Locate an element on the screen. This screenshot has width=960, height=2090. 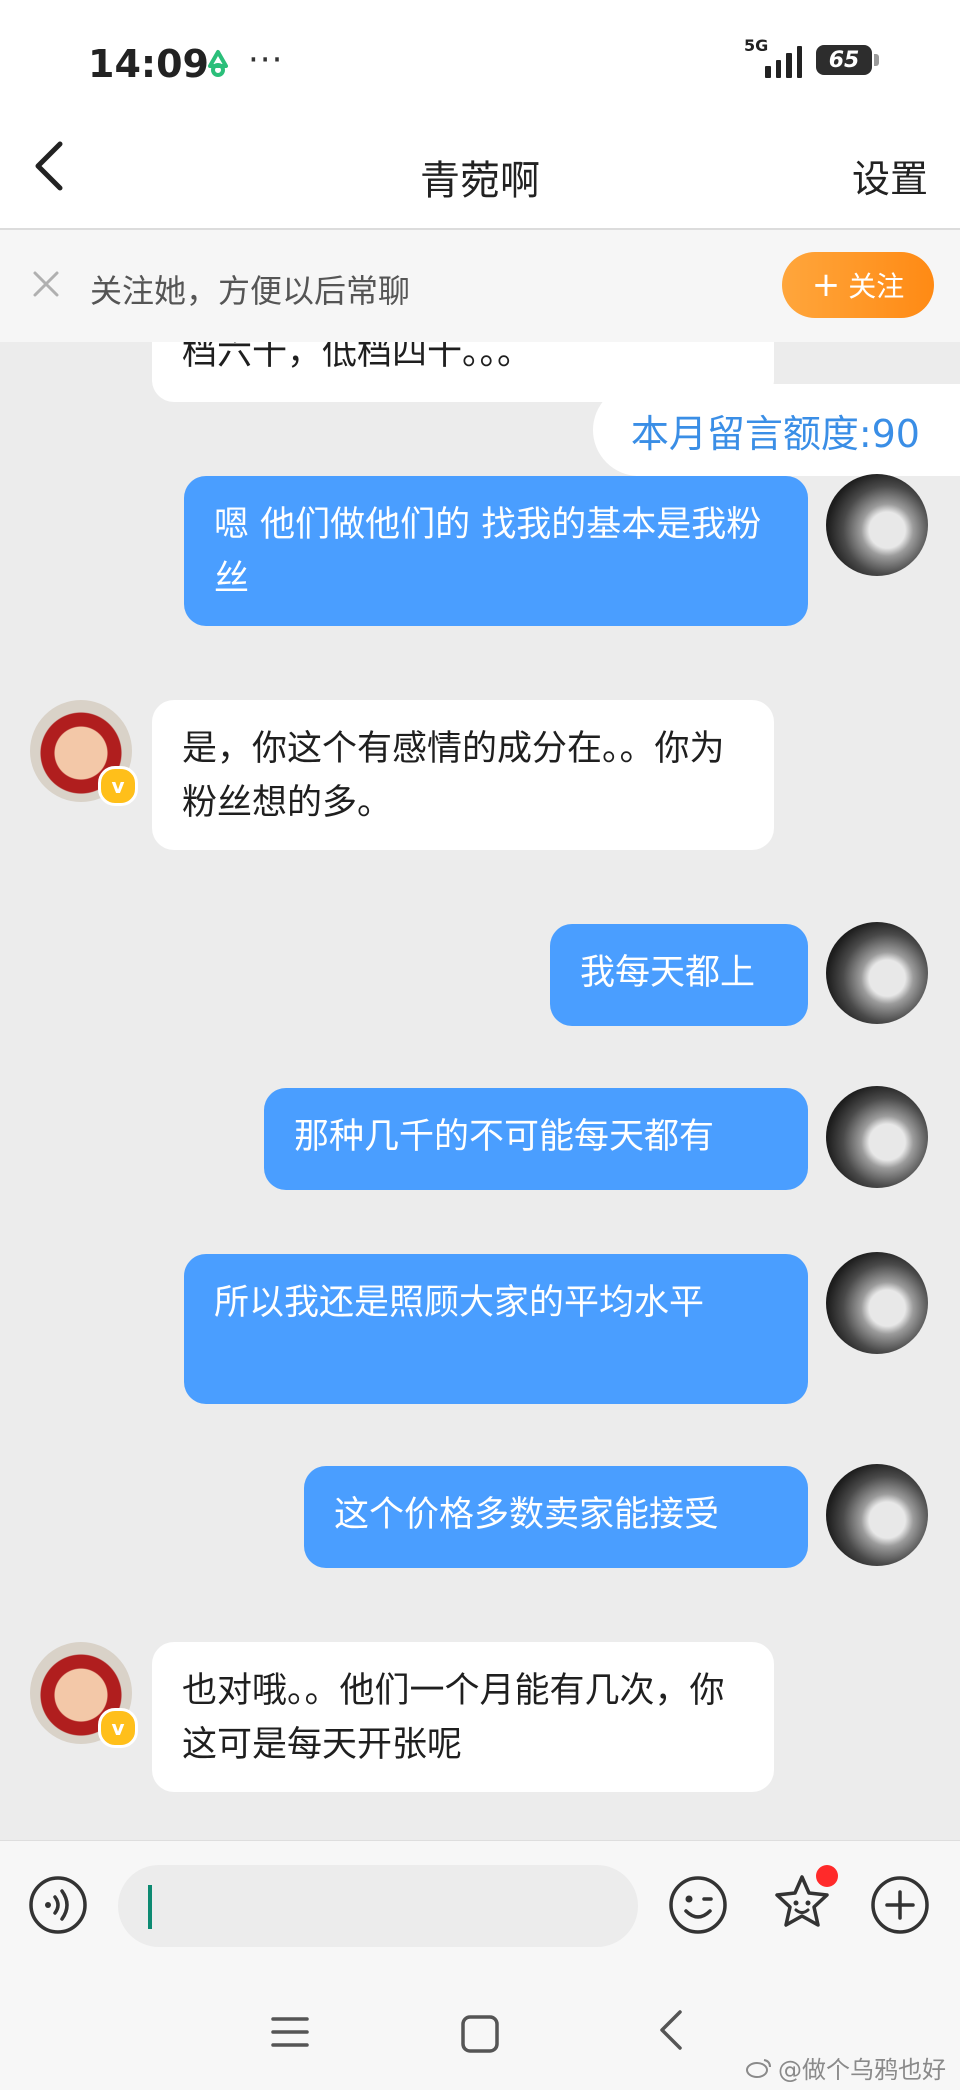
recent-apps-button is located at coordinates (290, 2034).